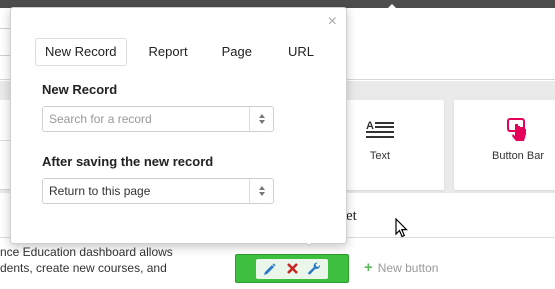  I want to click on widget-heading: et, so click(351, 216).